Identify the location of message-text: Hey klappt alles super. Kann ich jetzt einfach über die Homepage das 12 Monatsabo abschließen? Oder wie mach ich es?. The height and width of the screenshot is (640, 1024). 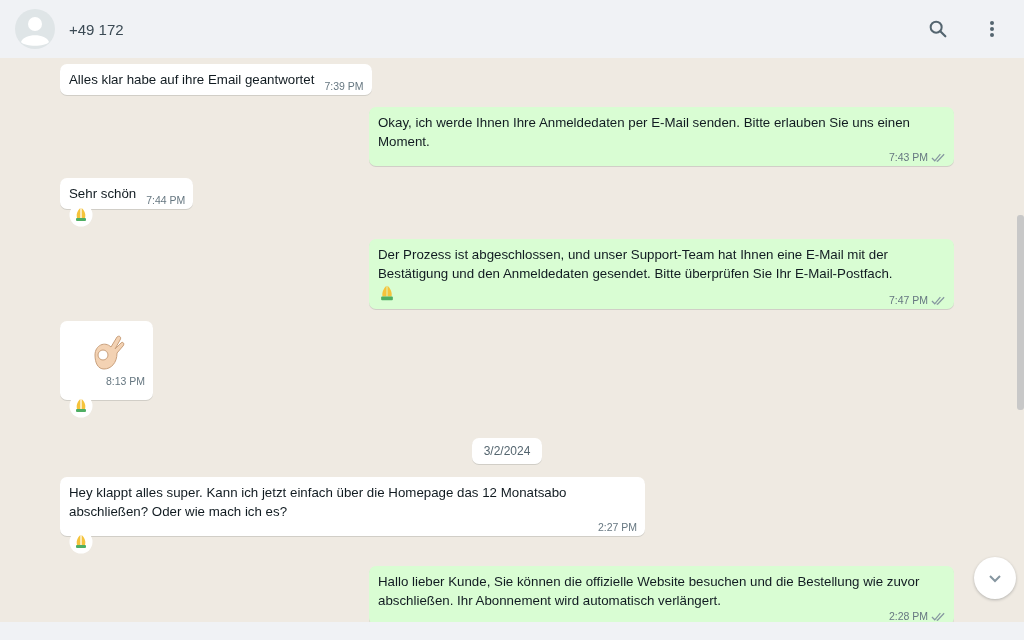
(318, 502).